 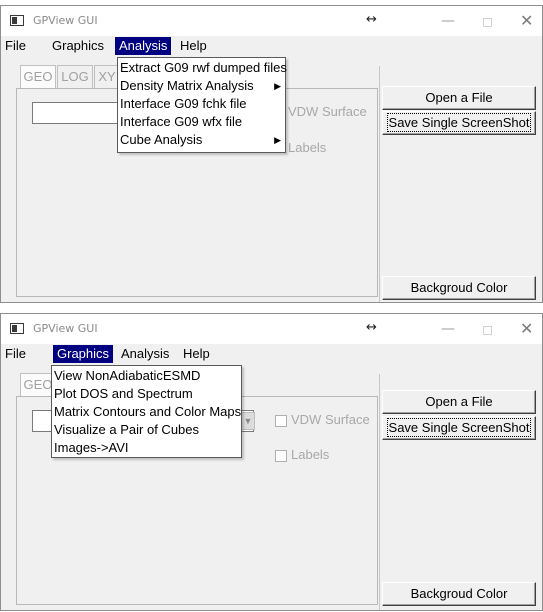 I want to click on tab-log: LOG, so click(x=75, y=77).